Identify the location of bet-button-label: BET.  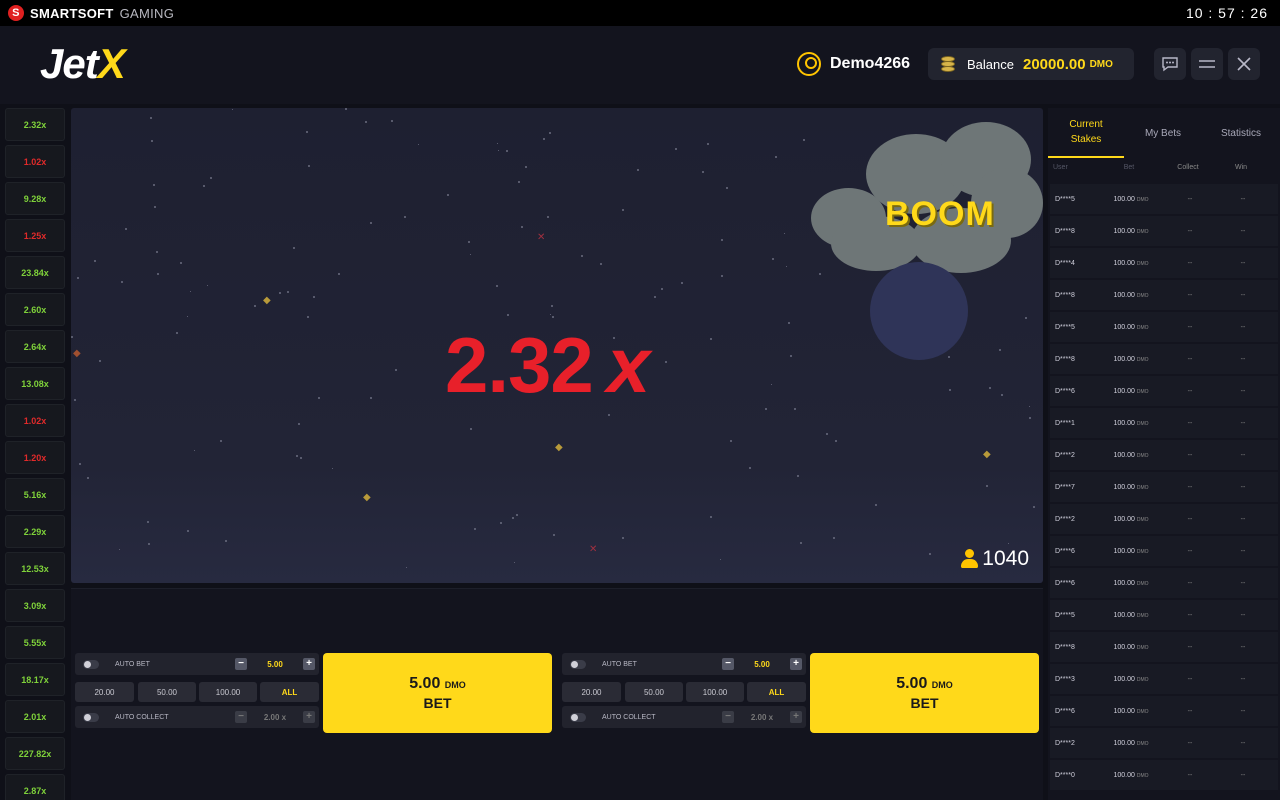
(924, 703).